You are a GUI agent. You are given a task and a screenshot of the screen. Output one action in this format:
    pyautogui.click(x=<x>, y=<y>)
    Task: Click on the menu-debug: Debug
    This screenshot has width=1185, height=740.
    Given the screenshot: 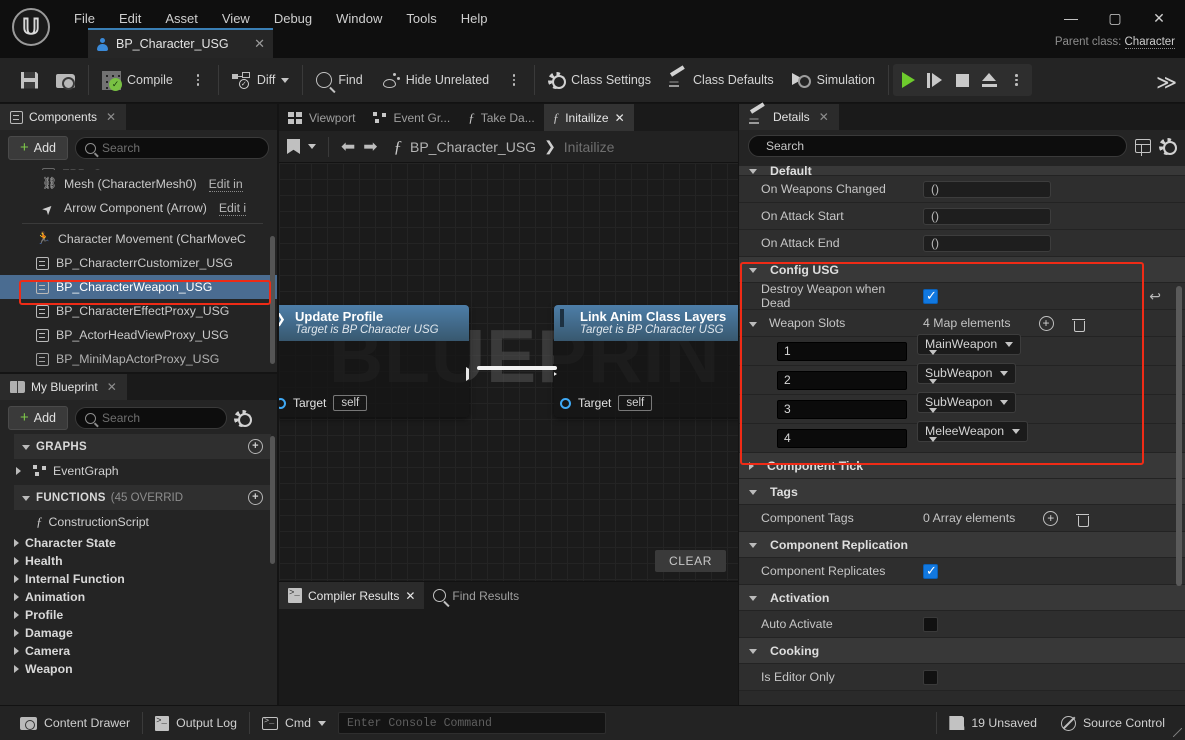 What is the action you would take?
    pyautogui.click(x=293, y=18)
    